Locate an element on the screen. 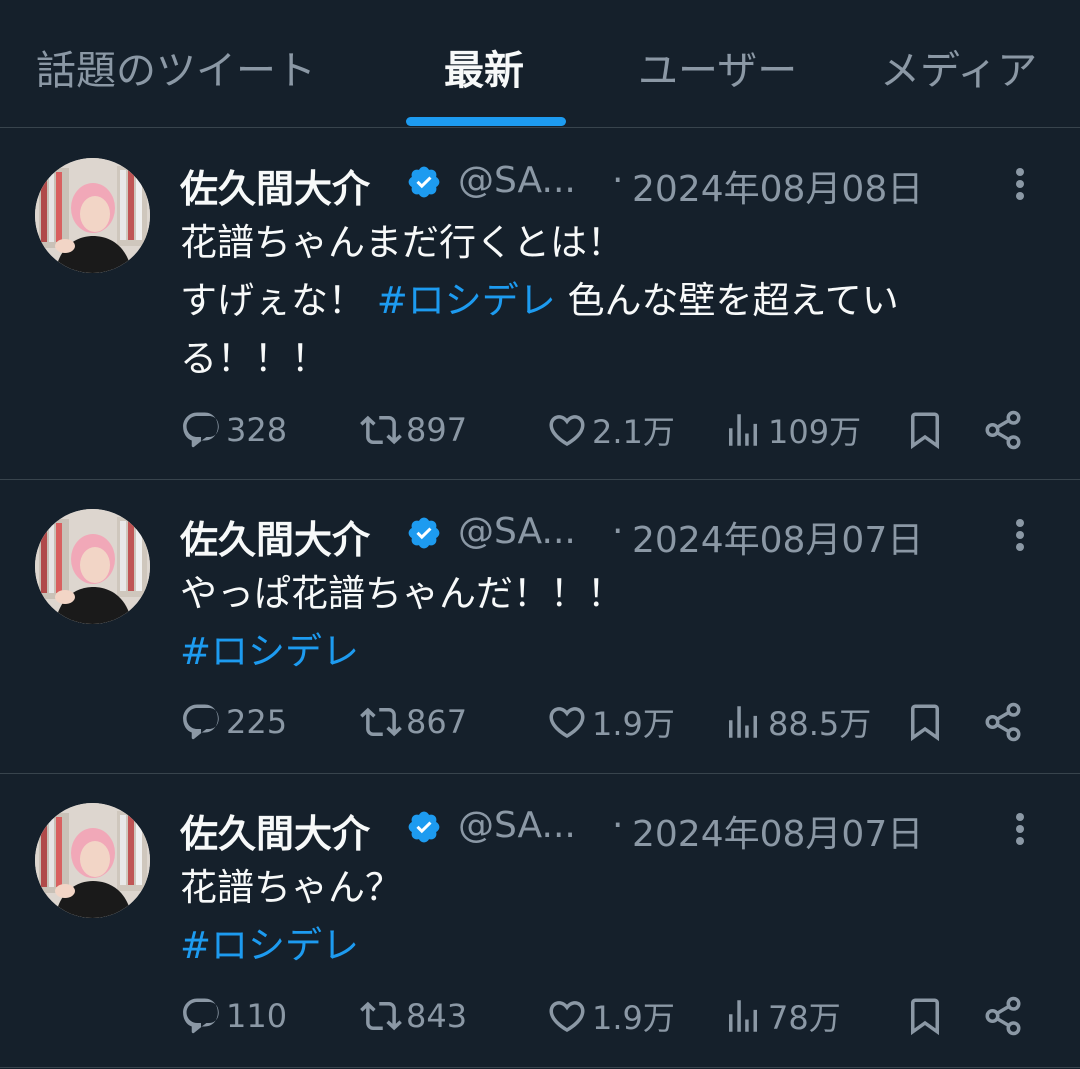 The height and width of the screenshot is (1069, 1080). tweet-actions: 328 897 2.1万 109万 is located at coordinates (610, 430).